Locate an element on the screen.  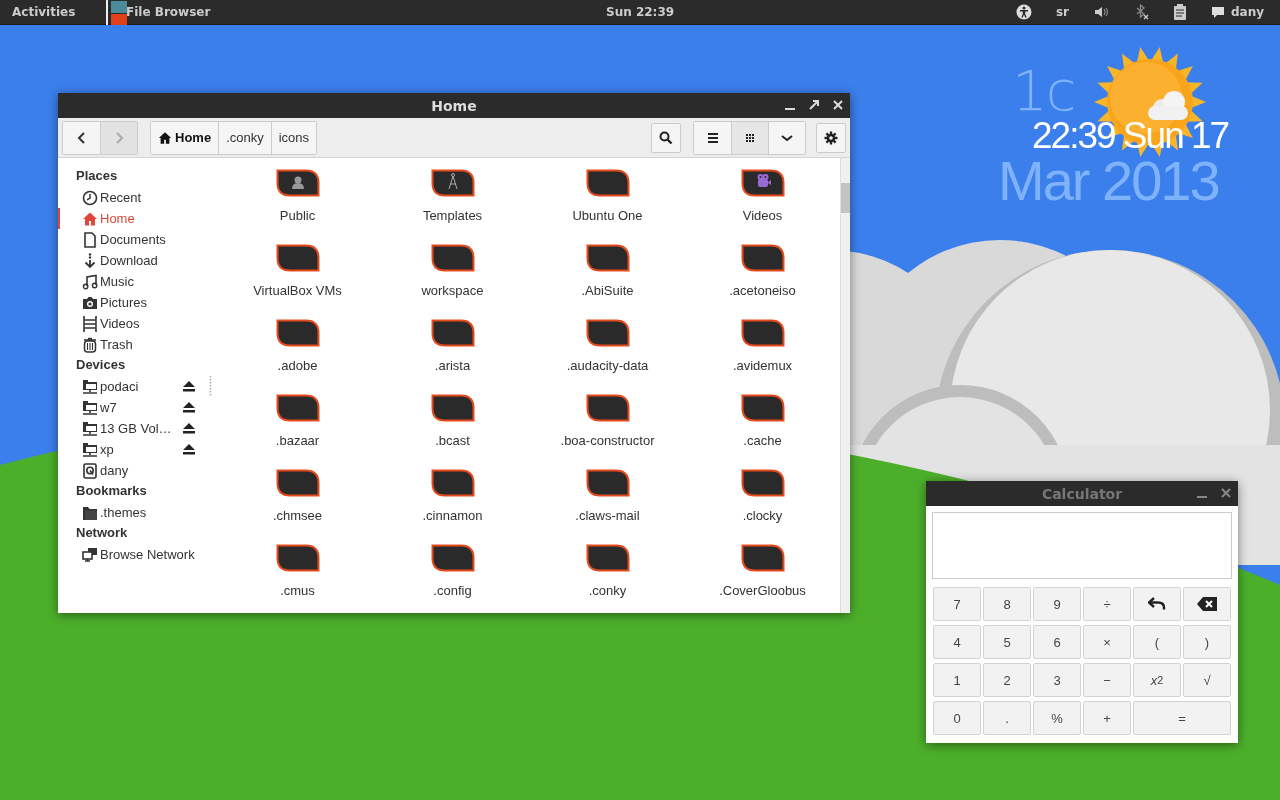
file-item: Ubuntu One is located at coordinates (607, 206).